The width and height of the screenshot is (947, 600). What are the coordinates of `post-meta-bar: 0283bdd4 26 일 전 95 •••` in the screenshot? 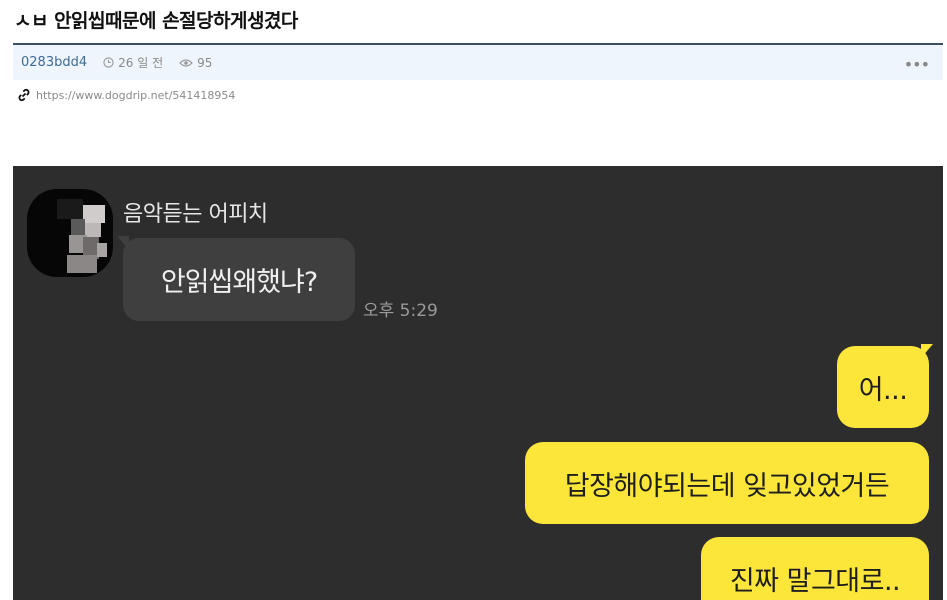 It's located at (478, 62).